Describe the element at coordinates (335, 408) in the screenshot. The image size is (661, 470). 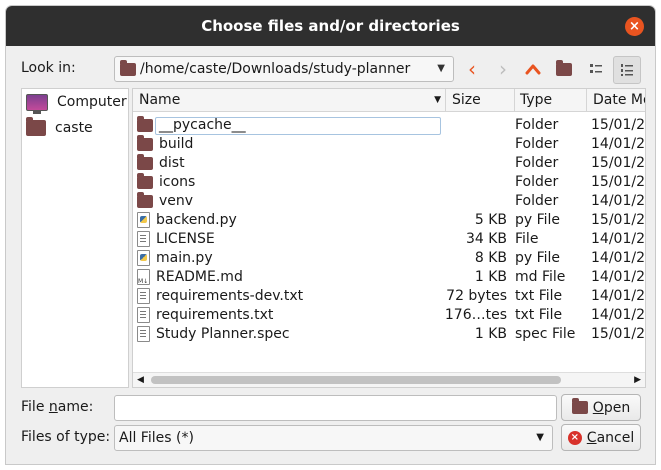
I see `file-name-input` at that location.